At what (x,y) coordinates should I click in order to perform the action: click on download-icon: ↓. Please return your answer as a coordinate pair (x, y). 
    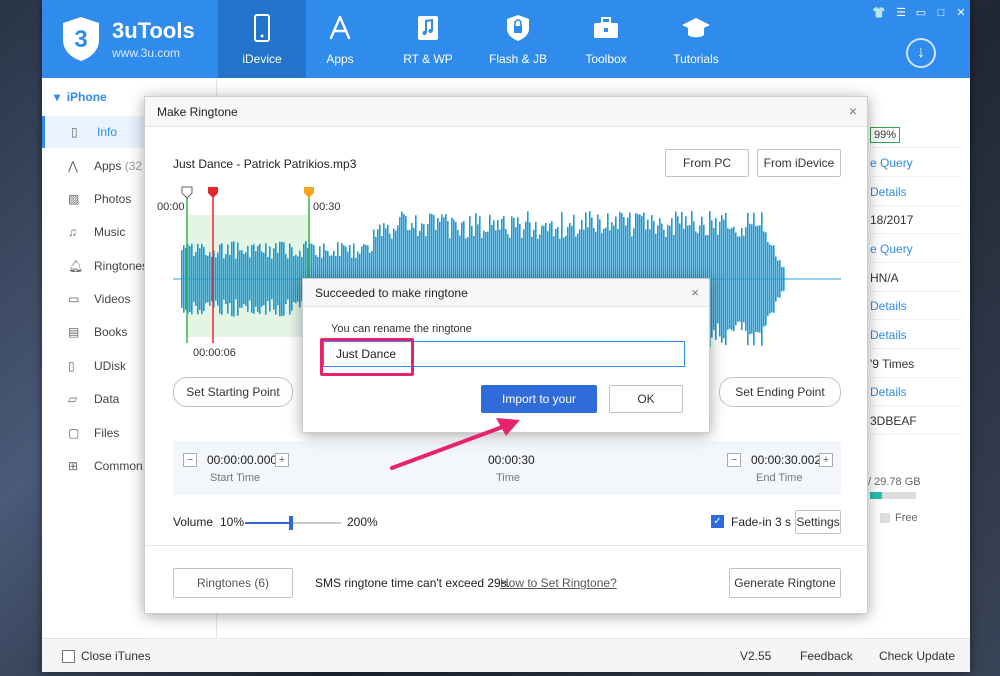
    Looking at the image, I should click on (921, 53).